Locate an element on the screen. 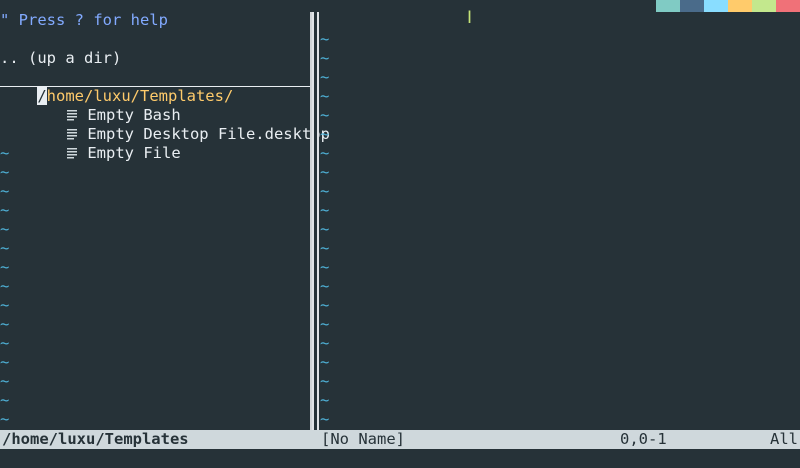  status-cursor-position: 0,0-1 is located at coordinates (643, 439).